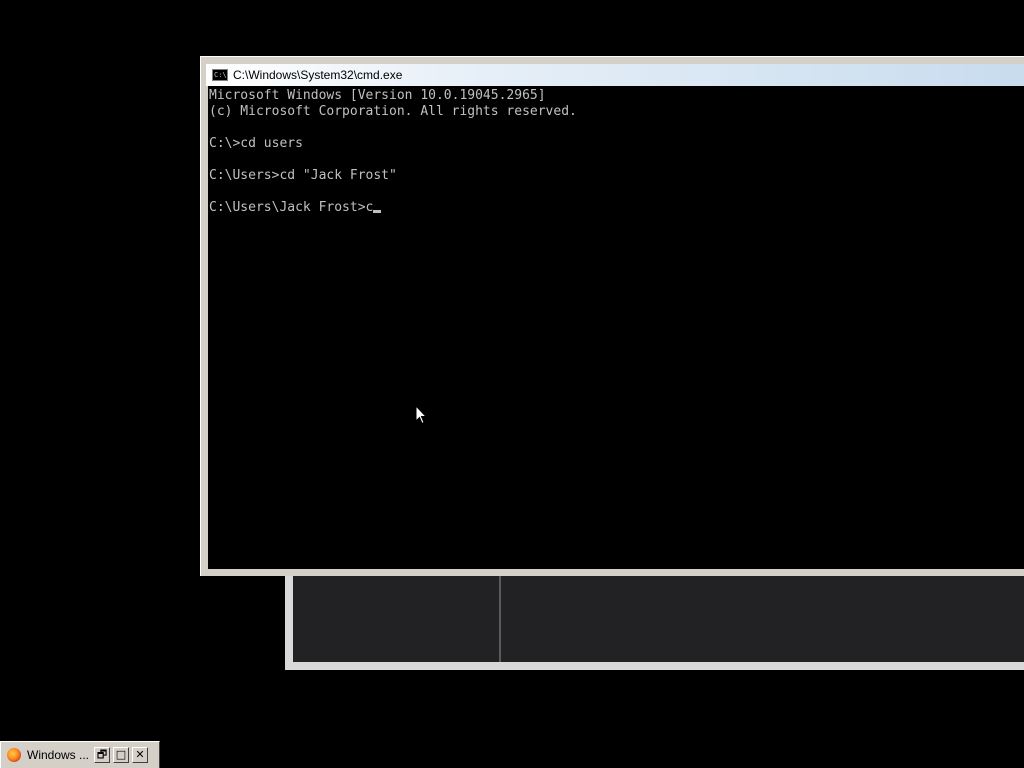 This screenshot has width=1024, height=768. Describe the element at coordinates (377, 211) in the screenshot. I see `text-cursor` at that location.